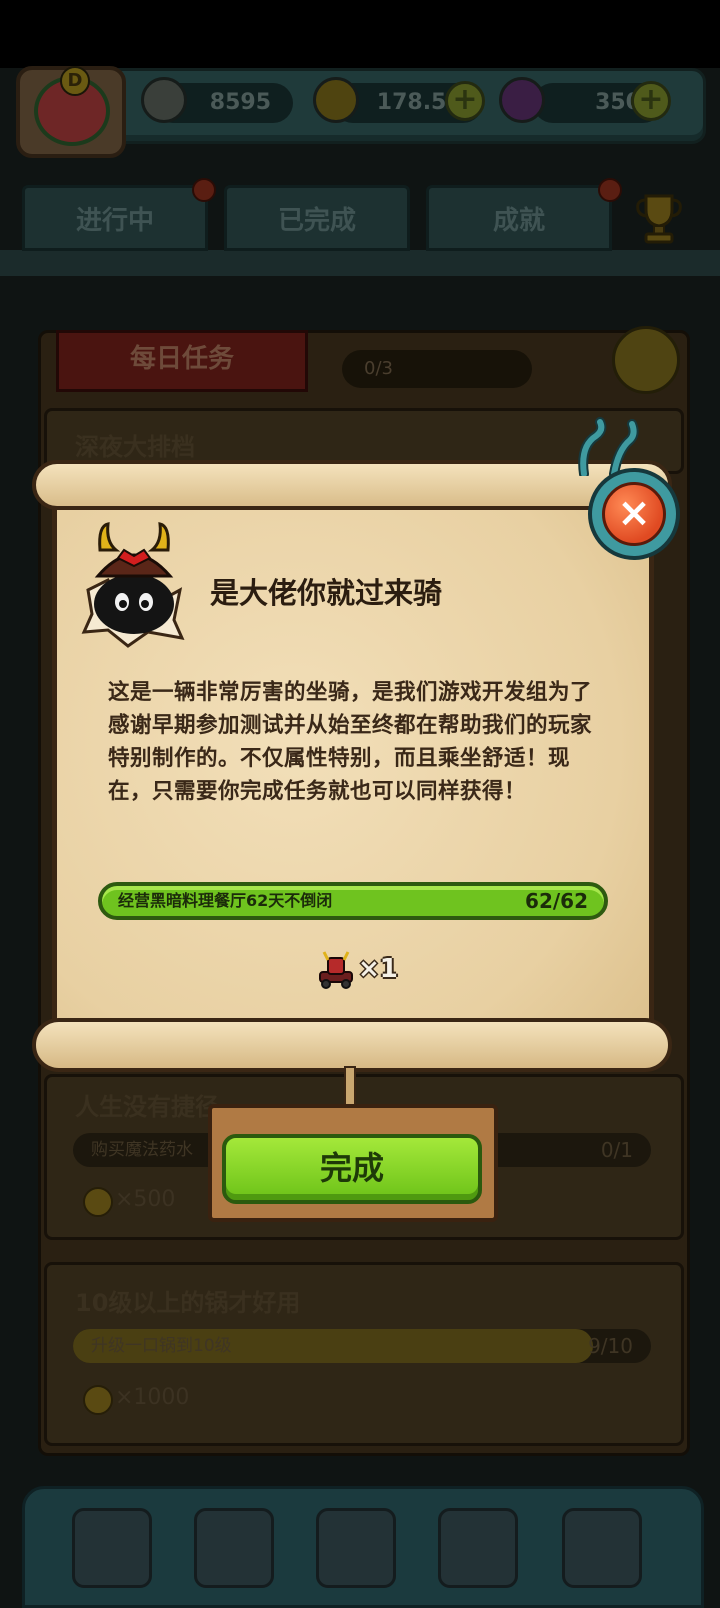  I want to click on quest-task-label: 升级一口锅到10级, so click(161, 1346).